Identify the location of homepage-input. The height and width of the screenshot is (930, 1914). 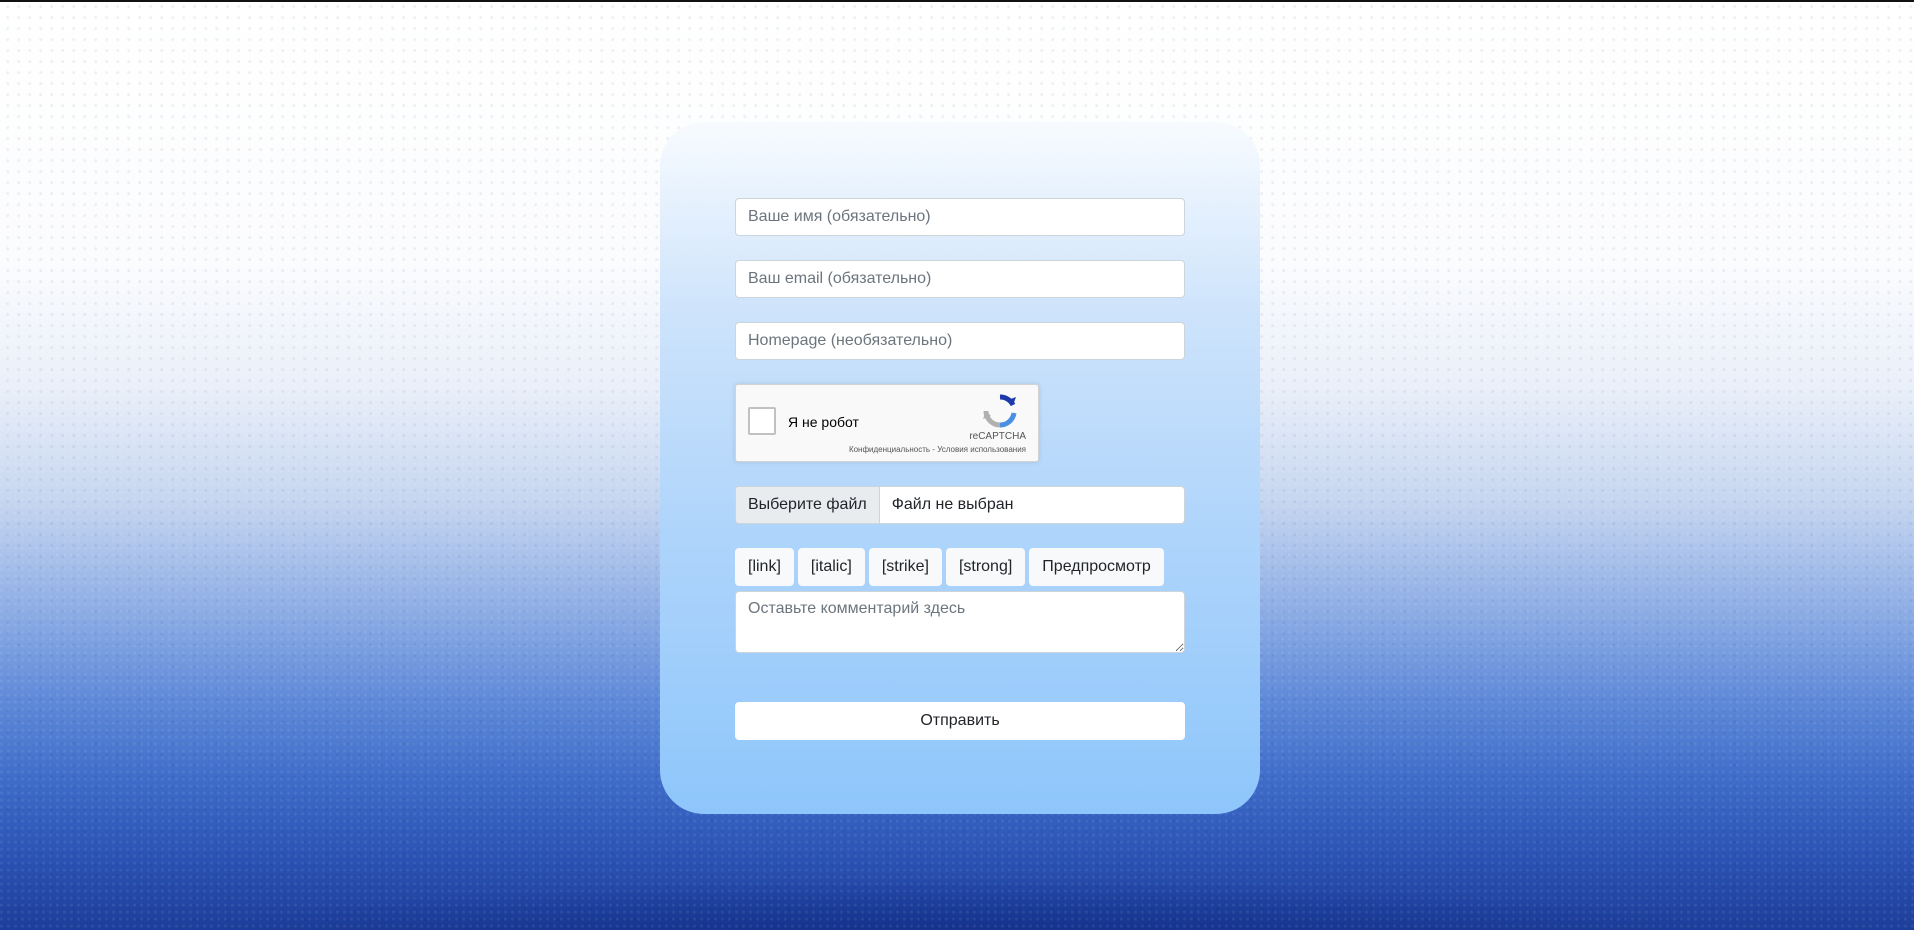
(960, 341).